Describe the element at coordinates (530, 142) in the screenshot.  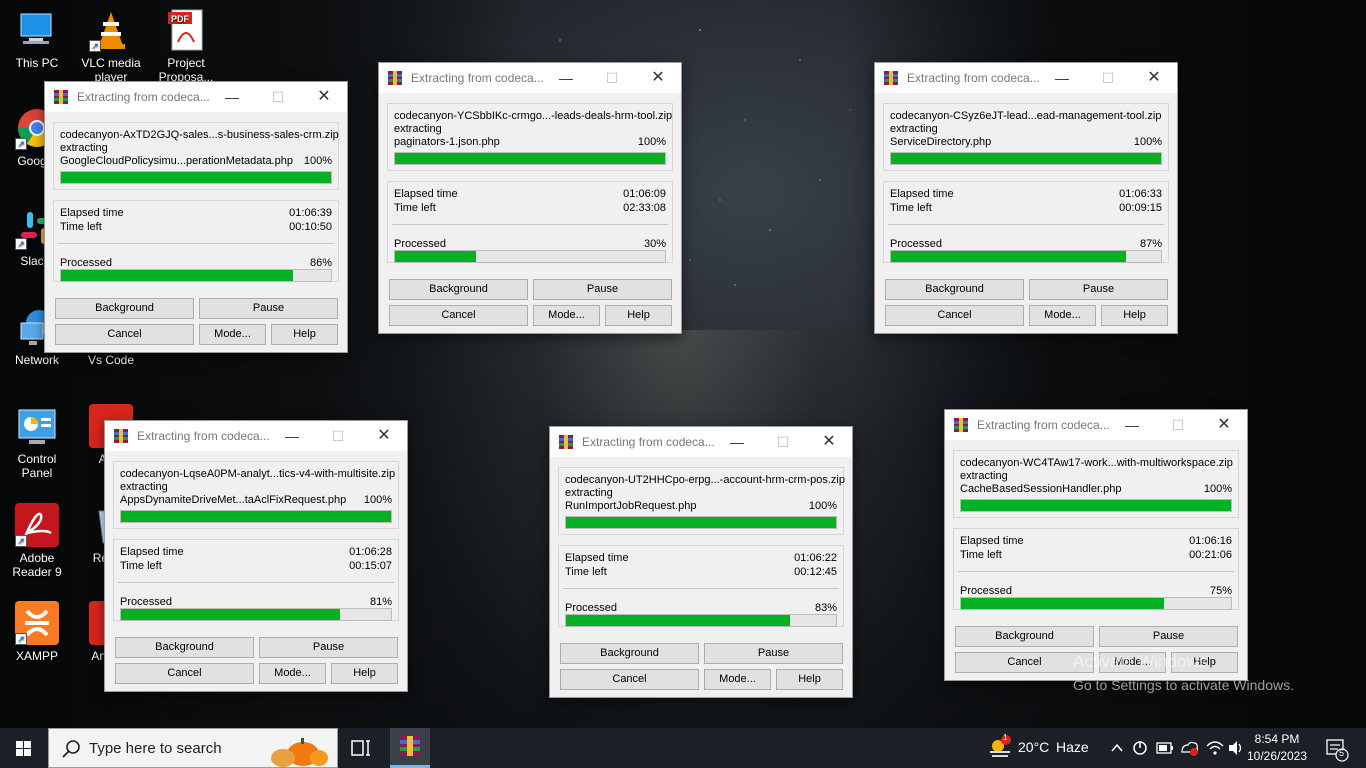
I see `current-file-row: paginators-1.json.php 100%` at that location.